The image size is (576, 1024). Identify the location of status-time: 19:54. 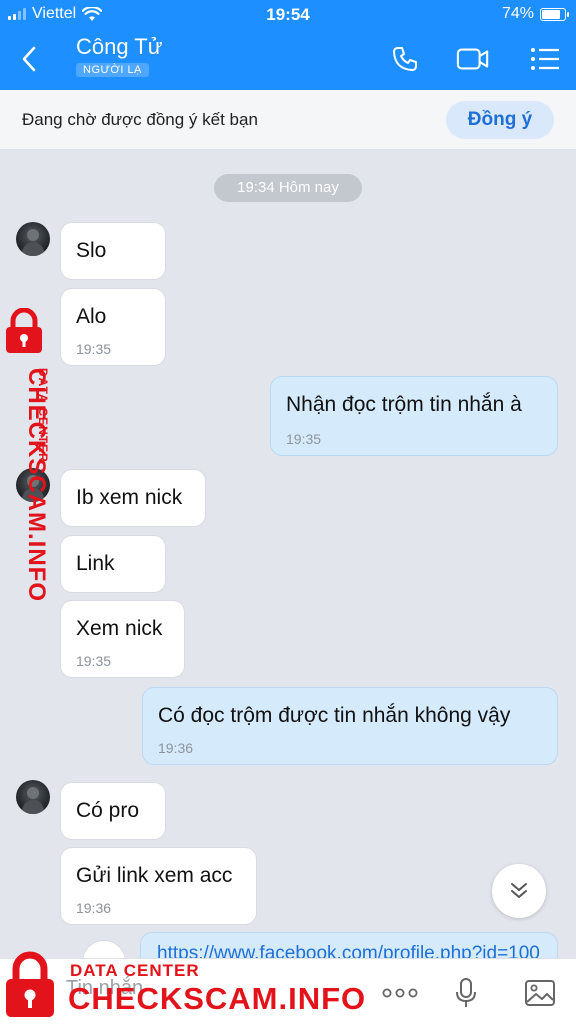
(288, 14).